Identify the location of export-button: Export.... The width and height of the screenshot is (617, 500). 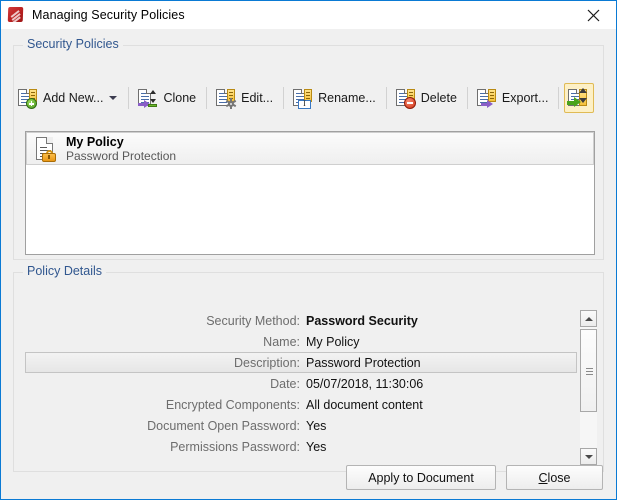
(513, 98).